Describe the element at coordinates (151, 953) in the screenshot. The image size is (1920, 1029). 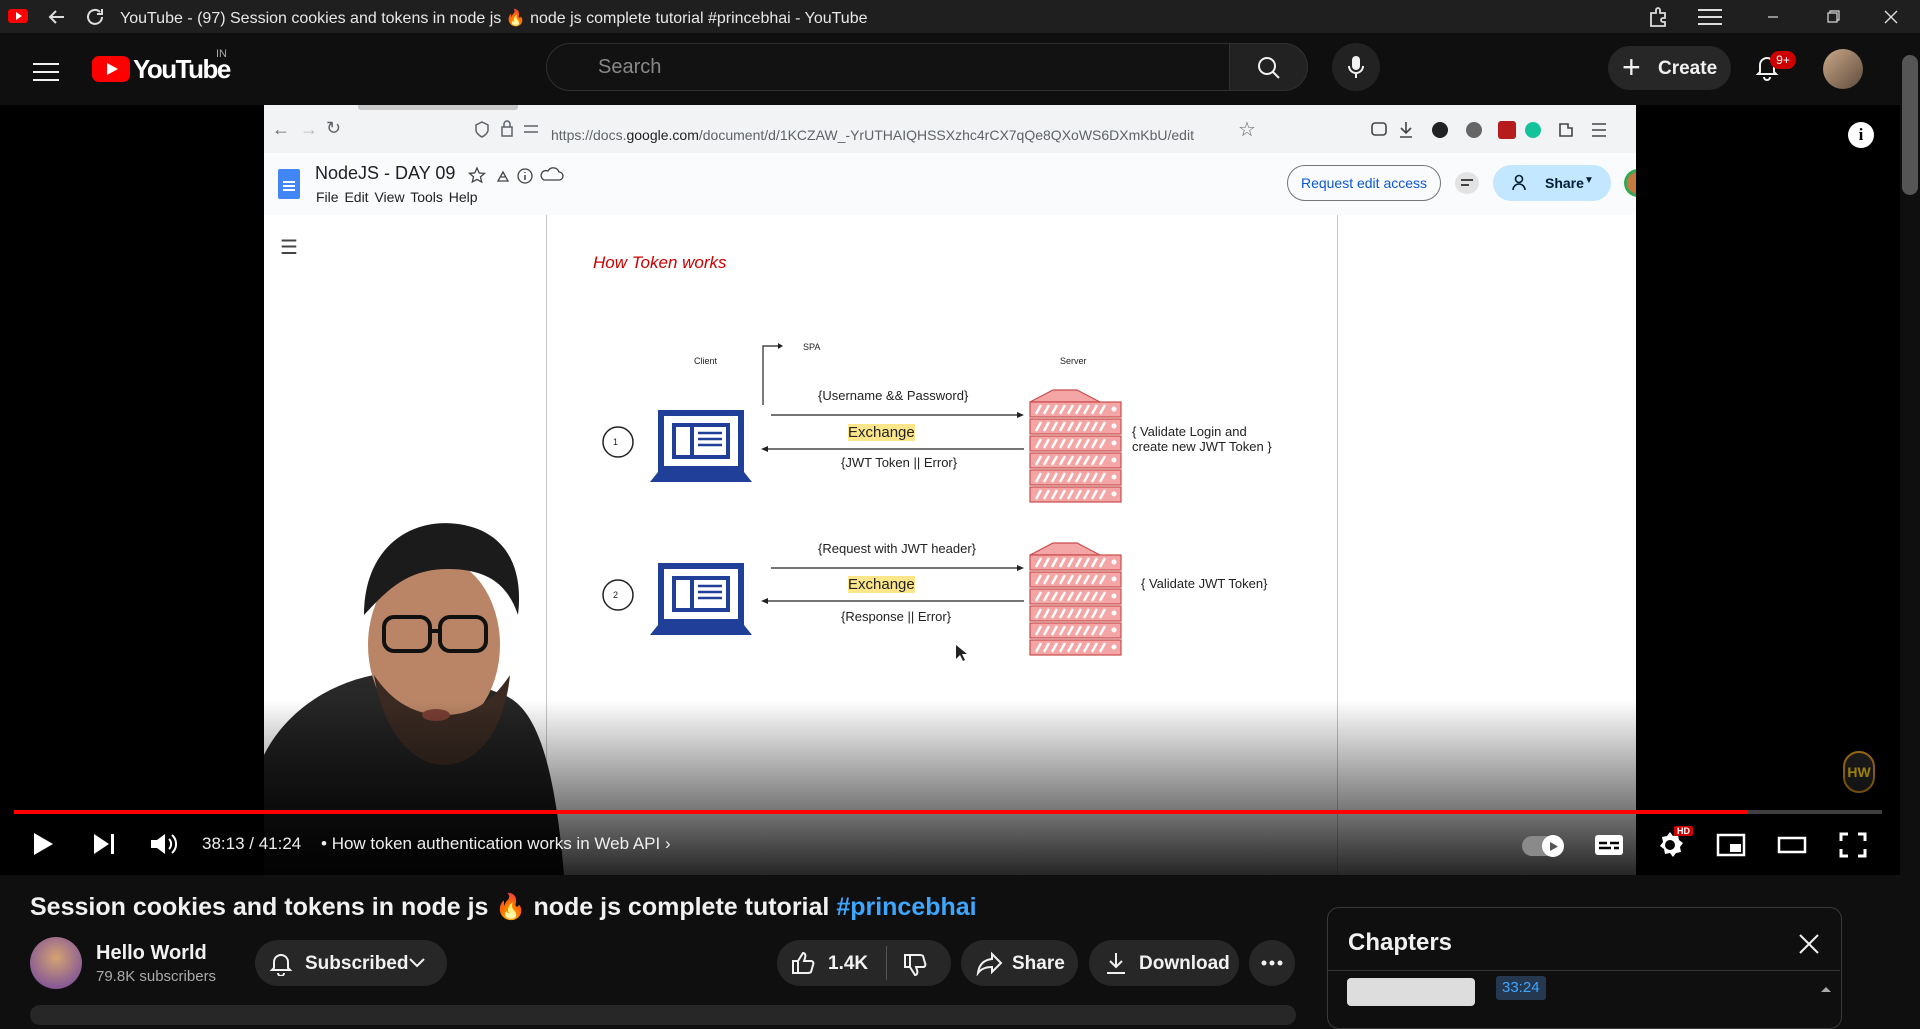
I see `channel-name: Hello World` at that location.